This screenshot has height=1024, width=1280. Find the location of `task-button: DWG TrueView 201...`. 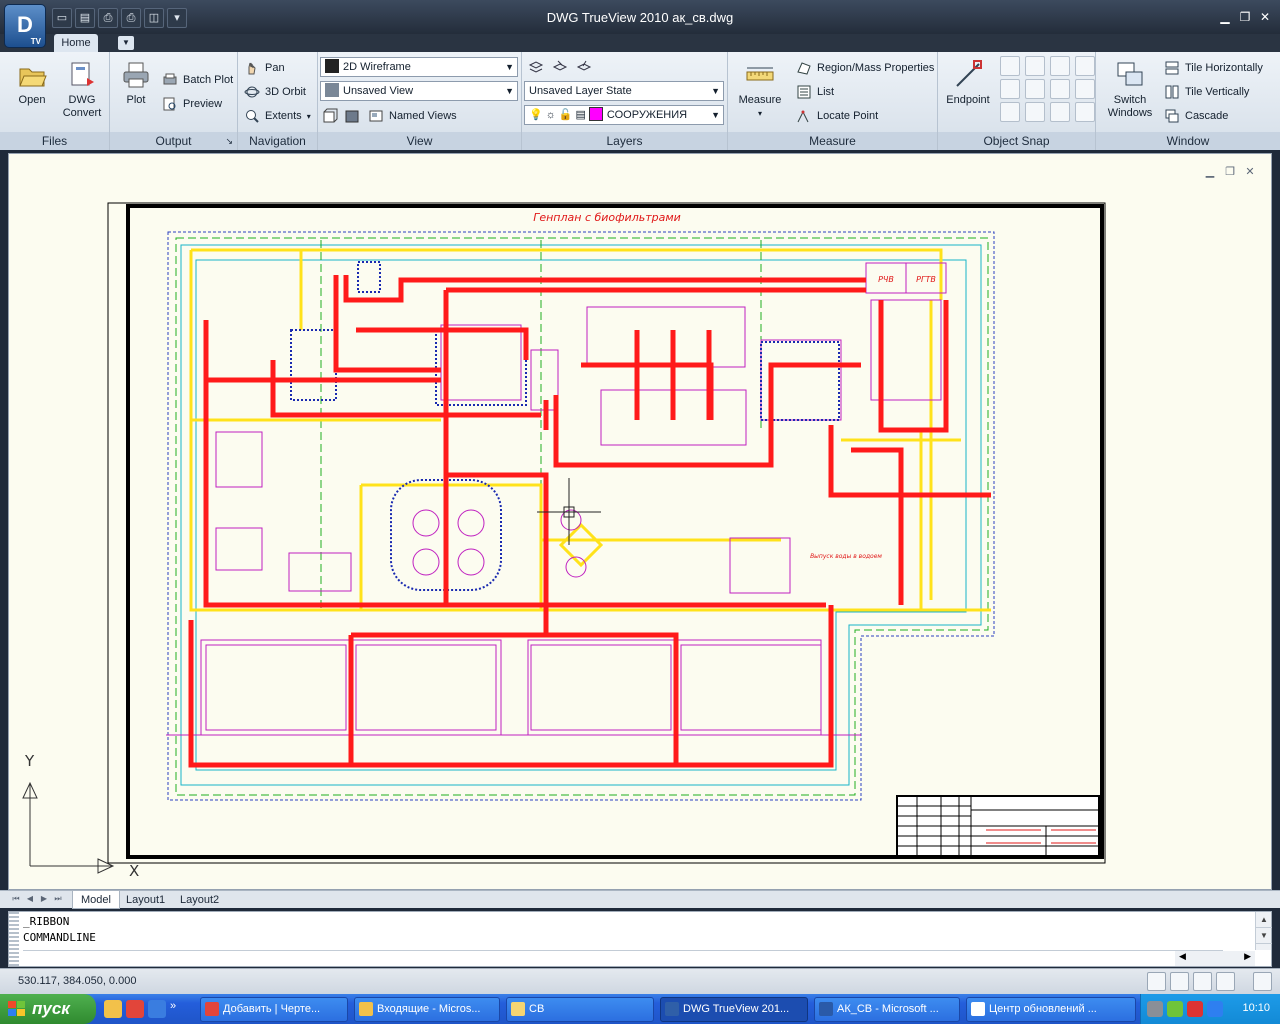

task-button: DWG TrueView 201... is located at coordinates (734, 1009).